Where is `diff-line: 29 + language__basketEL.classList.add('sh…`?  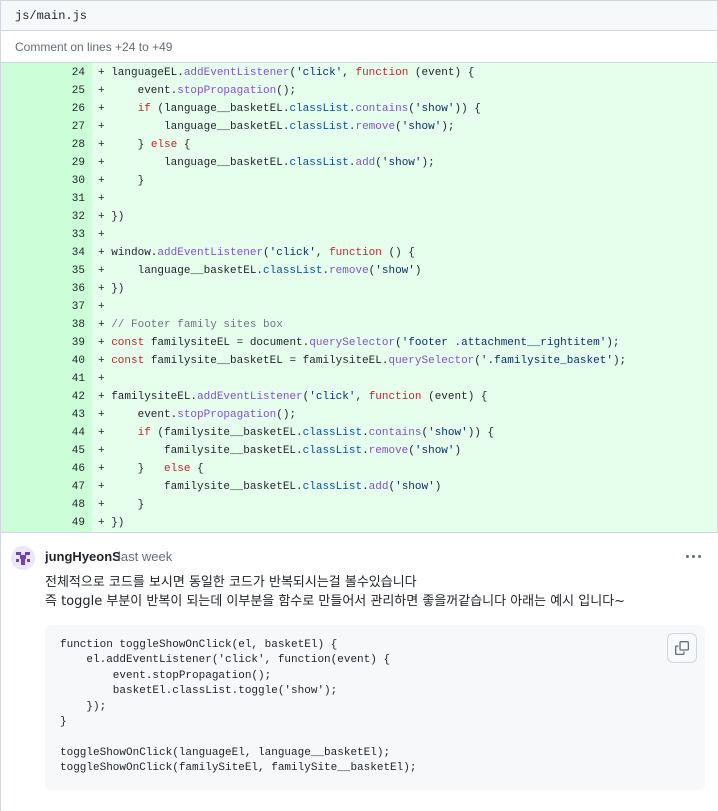 diff-line: 29 + language__basketEL.classList.add('sh… is located at coordinates (359, 163).